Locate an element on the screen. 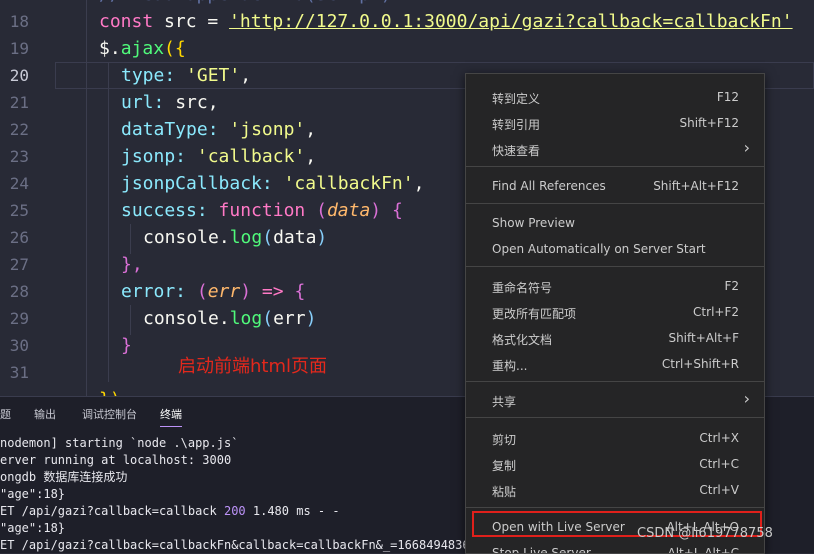 Image resolution: width=814 pixels, height=554 pixels. terminal-line: nodemon] starting `node .\app.js` is located at coordinates (119, 443).